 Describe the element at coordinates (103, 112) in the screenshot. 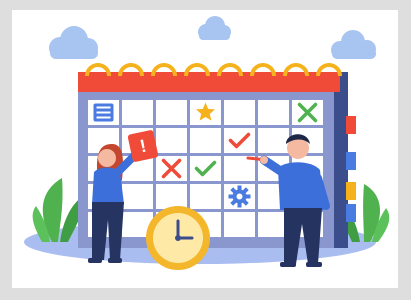

I see `list-icon` at that location.